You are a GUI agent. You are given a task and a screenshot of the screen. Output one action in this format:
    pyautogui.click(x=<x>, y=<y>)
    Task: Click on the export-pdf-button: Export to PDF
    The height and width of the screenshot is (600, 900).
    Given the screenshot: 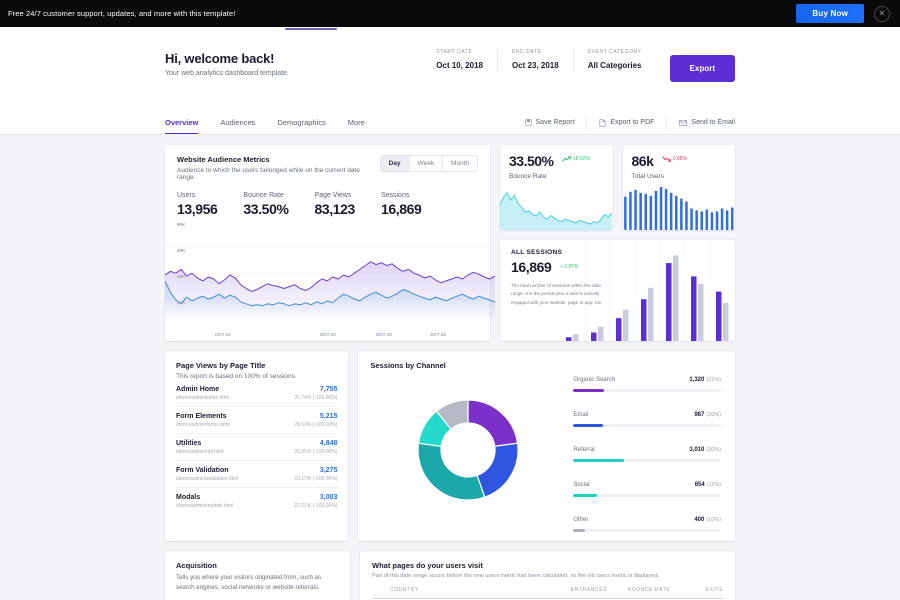 What is the action you would take?
    pyautogui.click(x=627, y=122)
    